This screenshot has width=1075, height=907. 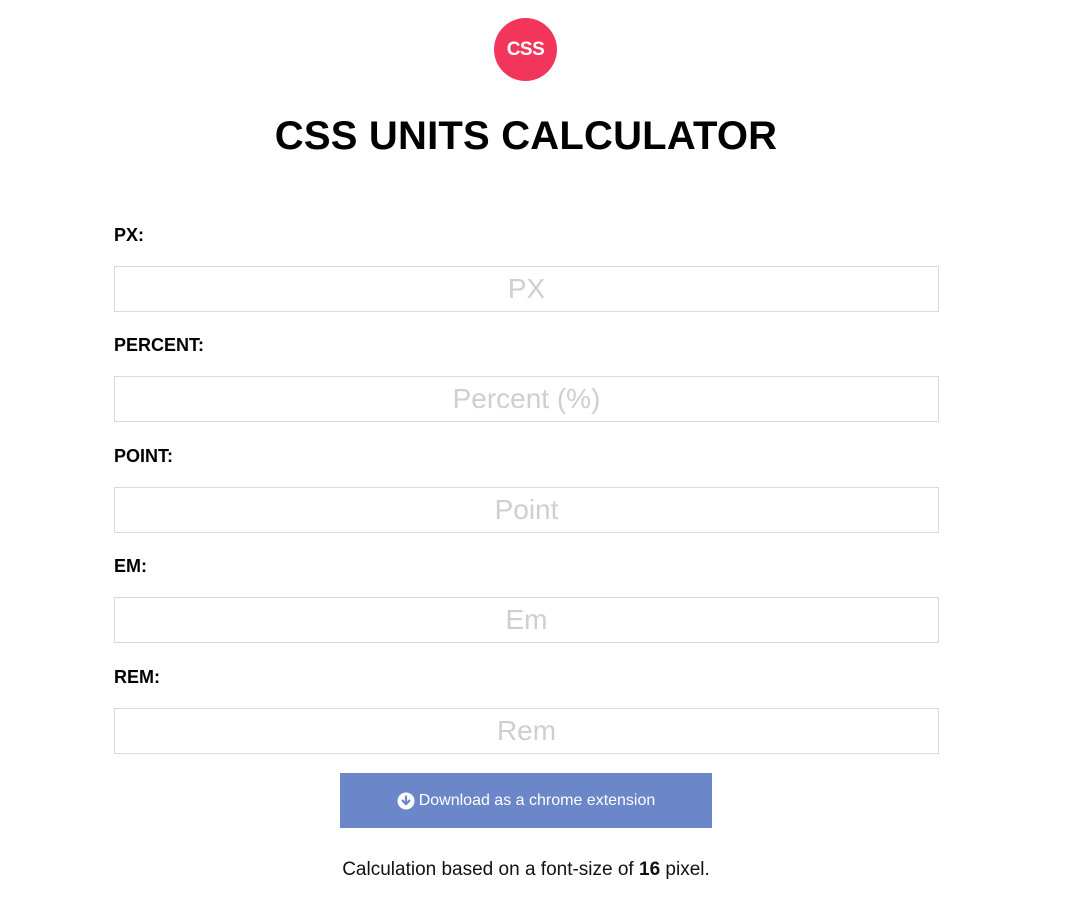 I want to click on calculation-note-suffix: pixel., so click(x=685, y=869).